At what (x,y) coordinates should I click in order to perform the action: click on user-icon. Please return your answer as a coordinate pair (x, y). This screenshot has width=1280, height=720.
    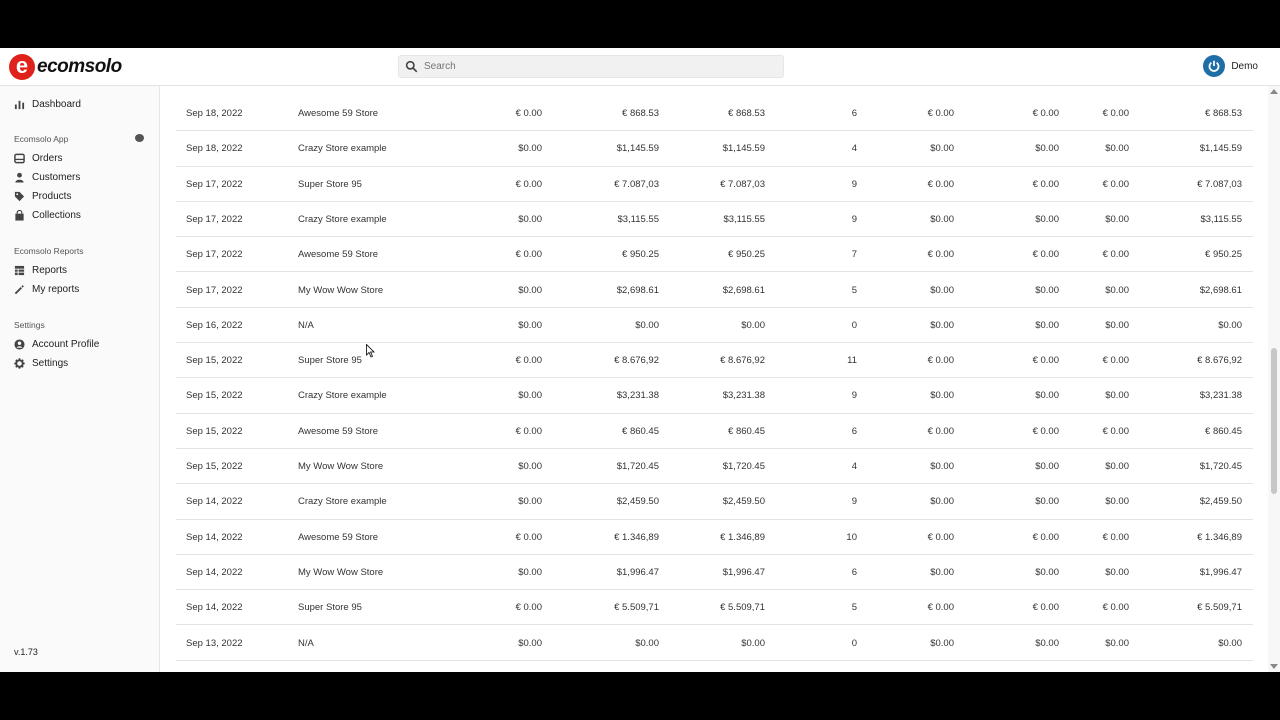
    Looking at the image, I should click on (19, 177).